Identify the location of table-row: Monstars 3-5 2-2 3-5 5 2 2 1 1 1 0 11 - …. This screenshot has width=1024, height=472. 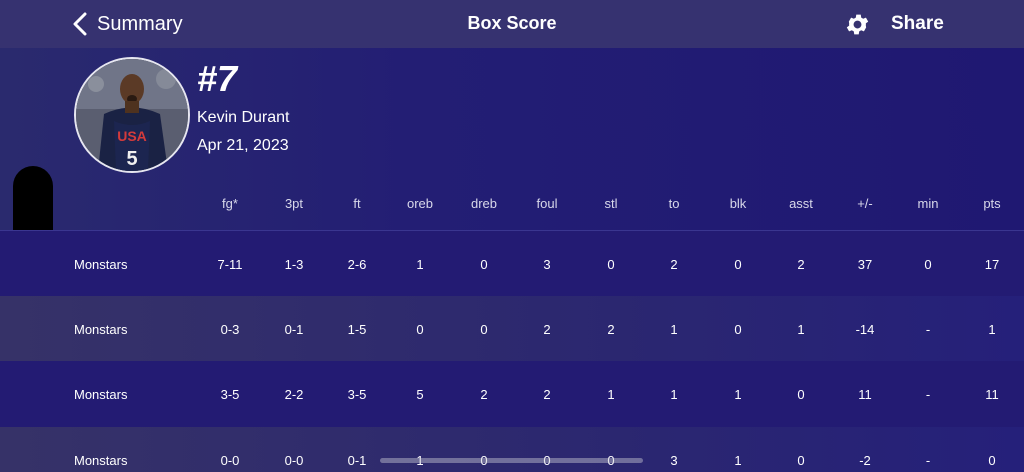
(512, 394).